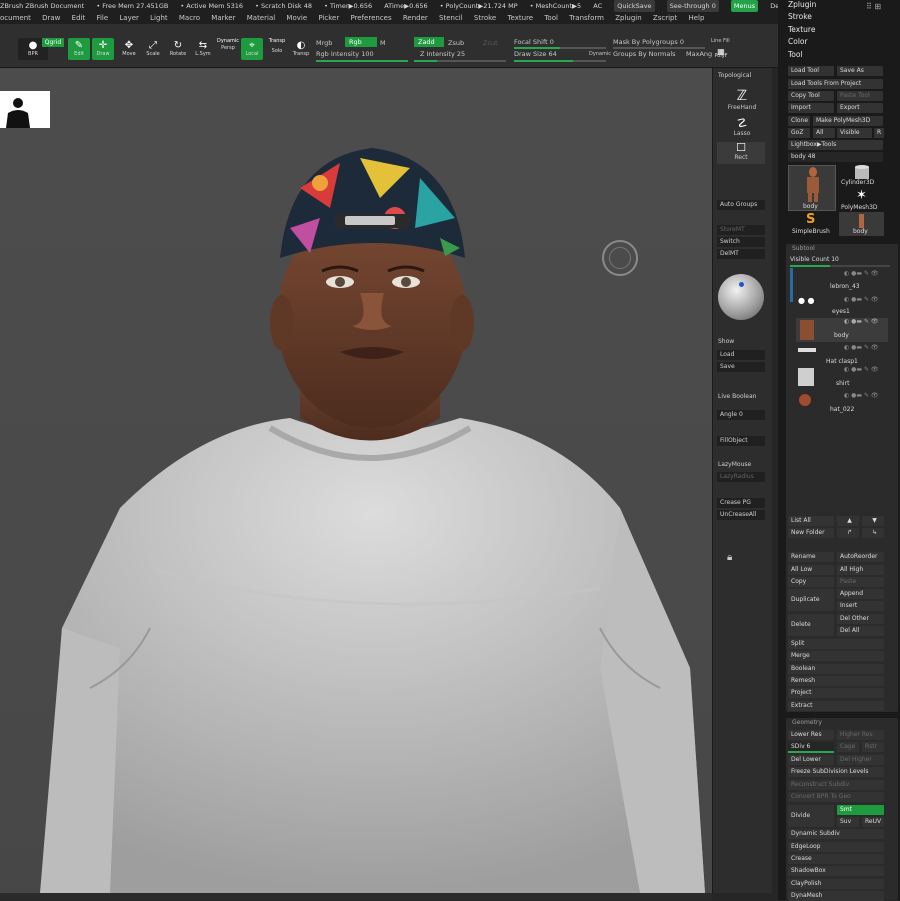 This screenshot has width=900, height=901. What do you see at coordinates (835, 157) in the screenshot?
I see `current-tool-slider: body 48` at bounding box center [835, 157].